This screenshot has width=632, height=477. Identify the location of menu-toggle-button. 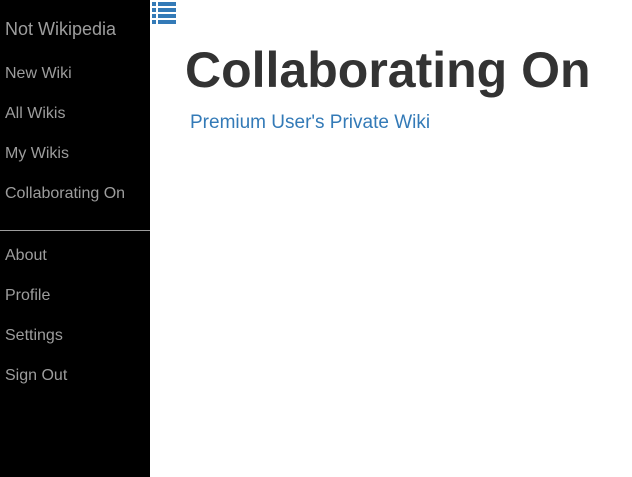
(164, 13).